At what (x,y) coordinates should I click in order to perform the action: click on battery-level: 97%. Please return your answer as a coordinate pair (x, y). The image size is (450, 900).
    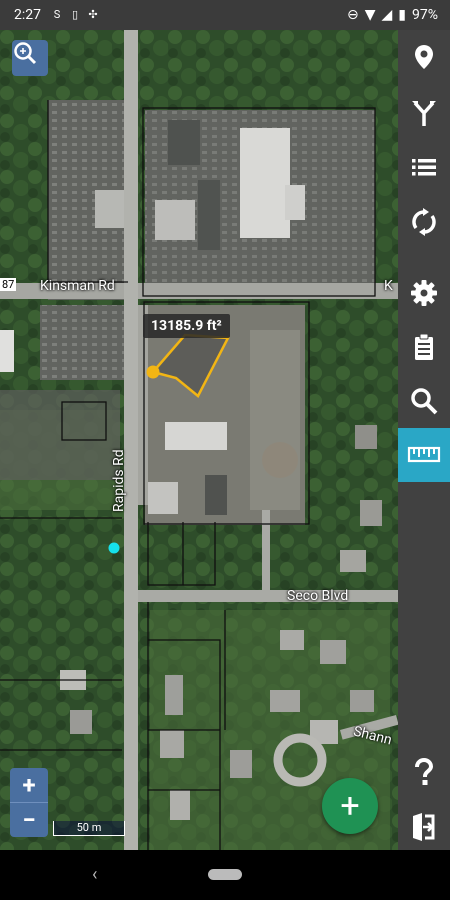
    Looking at the image, I should click on (425, 15).